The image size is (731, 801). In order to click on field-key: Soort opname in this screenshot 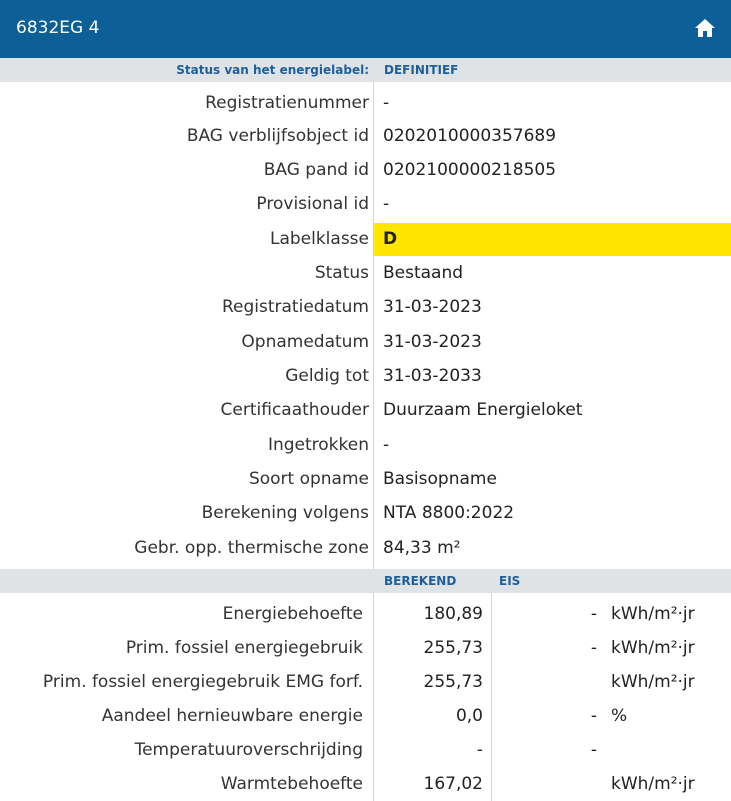, I will do `click(308, 479)`.